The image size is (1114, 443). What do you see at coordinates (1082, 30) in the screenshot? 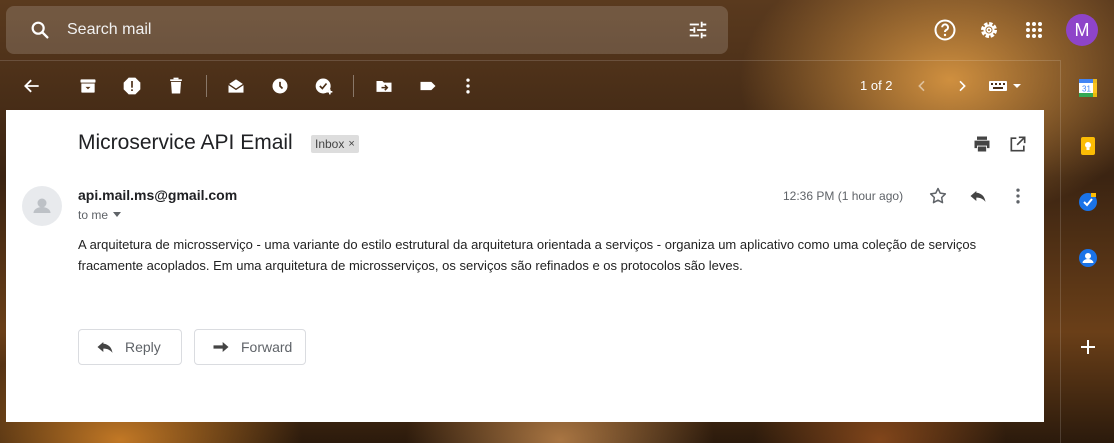
I see `account-avatar: M` at bounding box center [1082, 30].